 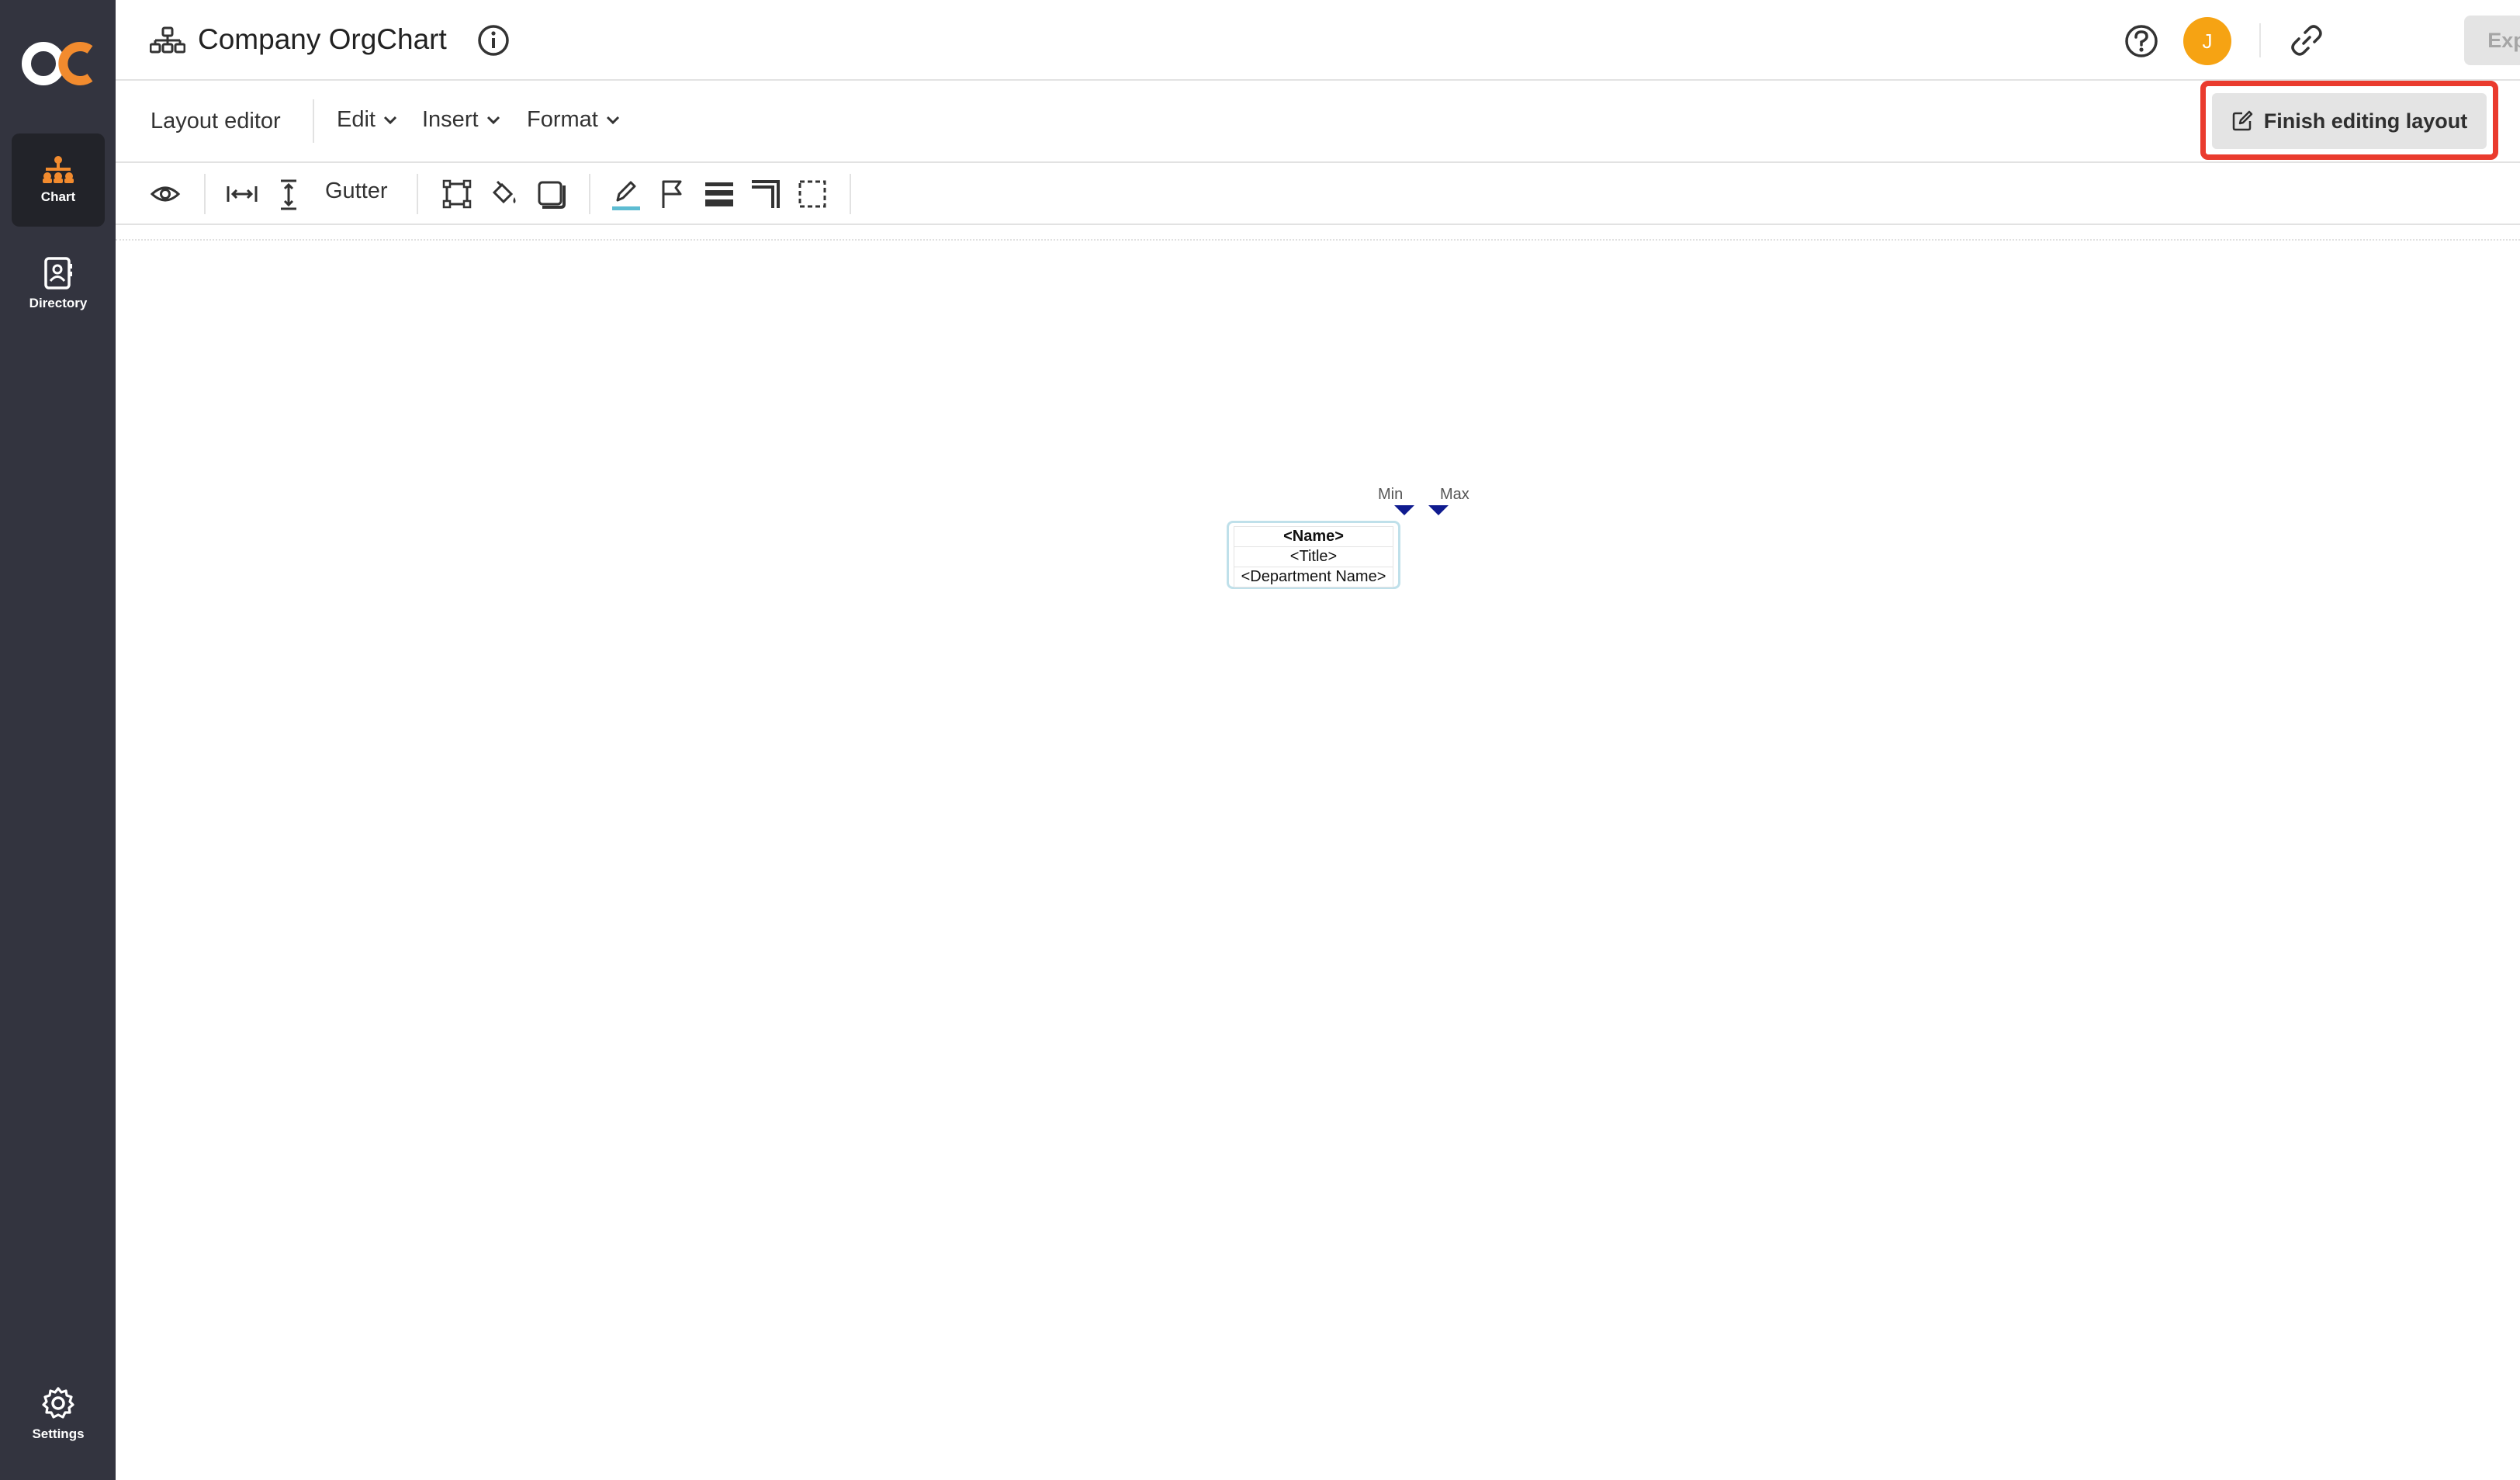 What do you see at coordinates (1391, 495) in the screenshot?
I see `min-marker-label: Min` at bounding box center [1391, 495].